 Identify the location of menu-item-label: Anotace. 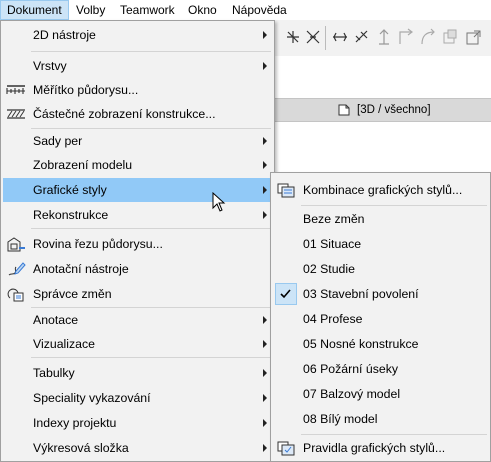
(56, 320).